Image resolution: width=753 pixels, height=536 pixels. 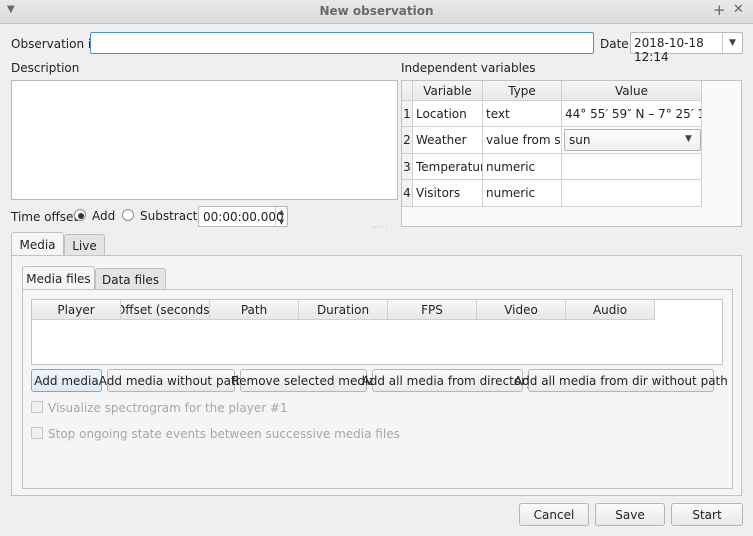 What do you see at coordinates (554, 514) in the screenshot?
I see `cancel-button: Cancel` at bounding box center [554, 514].